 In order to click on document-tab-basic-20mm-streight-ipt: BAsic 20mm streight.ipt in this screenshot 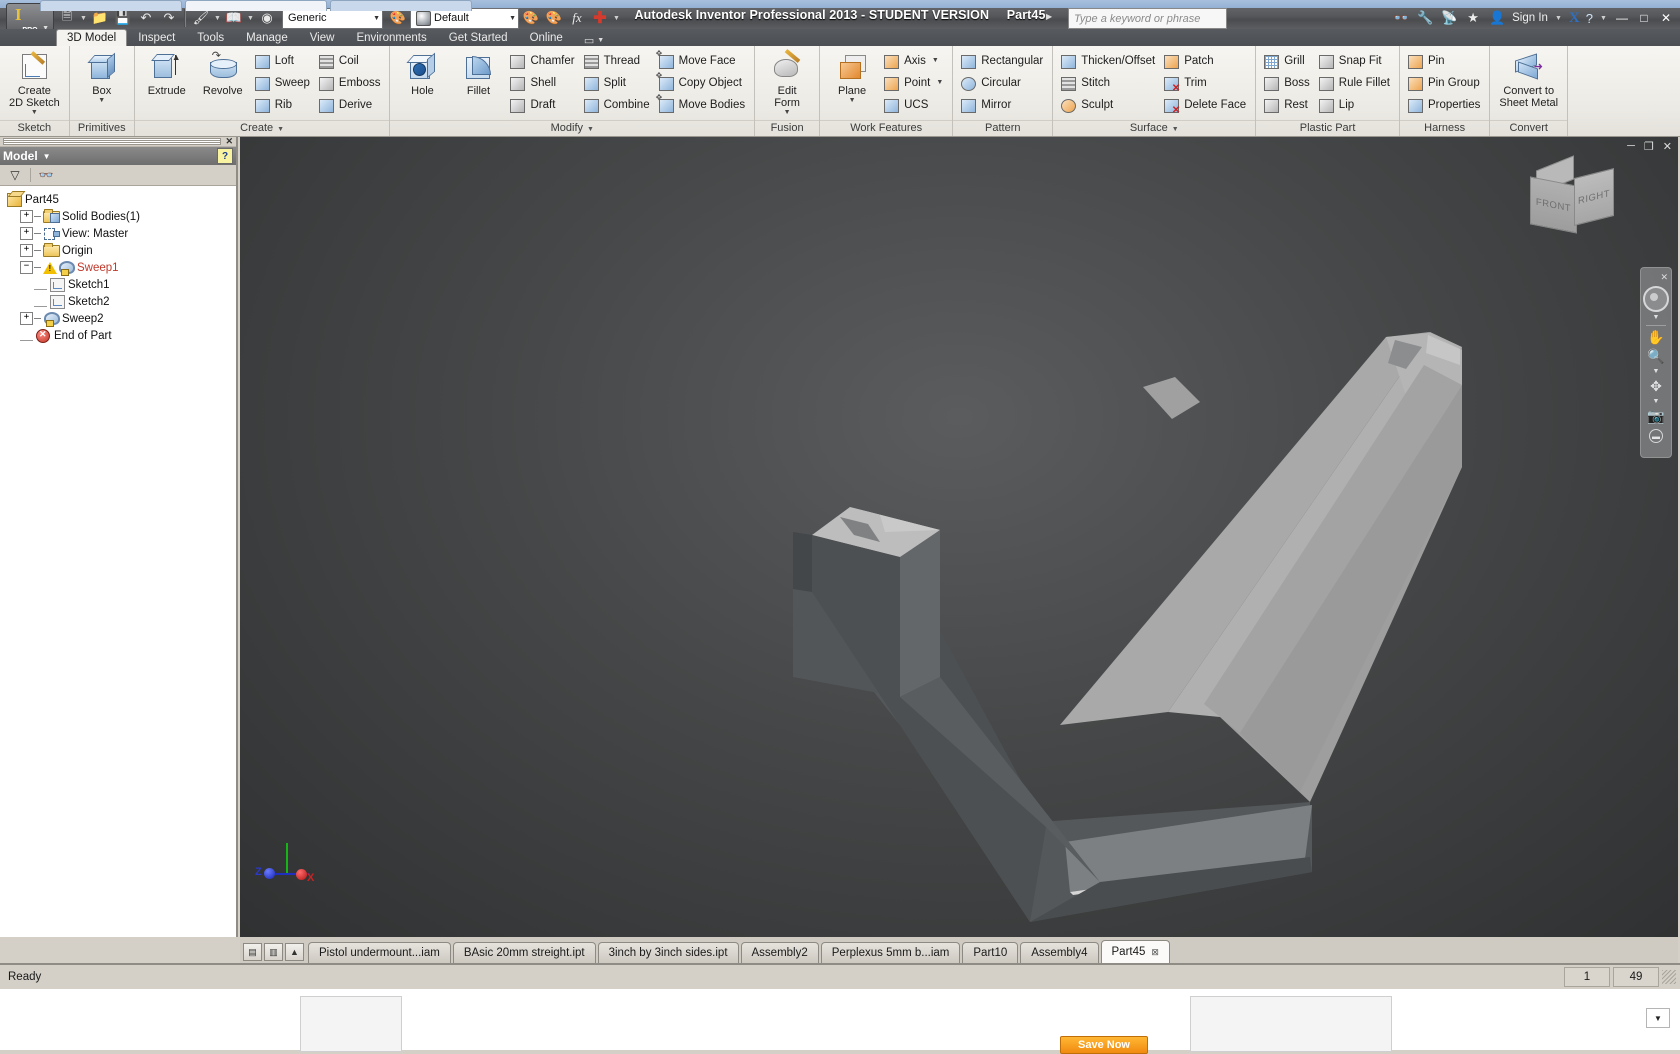, I will do `click(524, 952)`.